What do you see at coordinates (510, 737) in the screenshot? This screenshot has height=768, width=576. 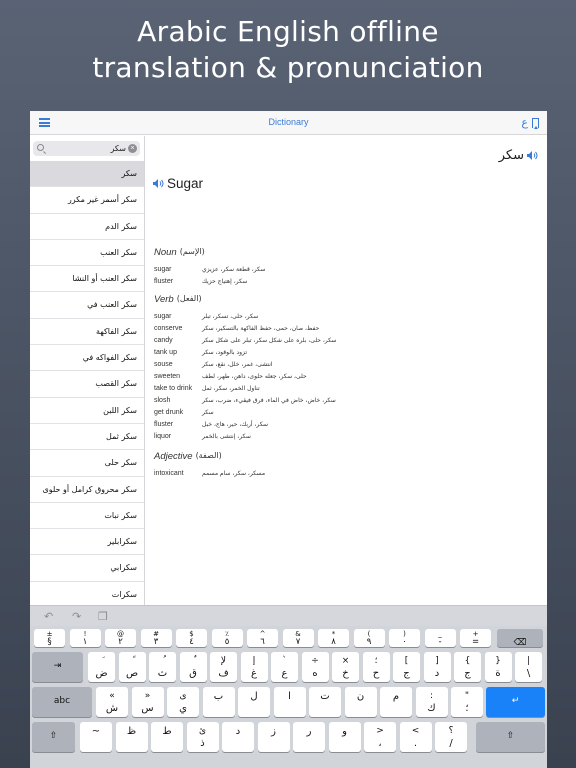 I see `shift-key-right: ⇧` at bounding box center [510, 737].